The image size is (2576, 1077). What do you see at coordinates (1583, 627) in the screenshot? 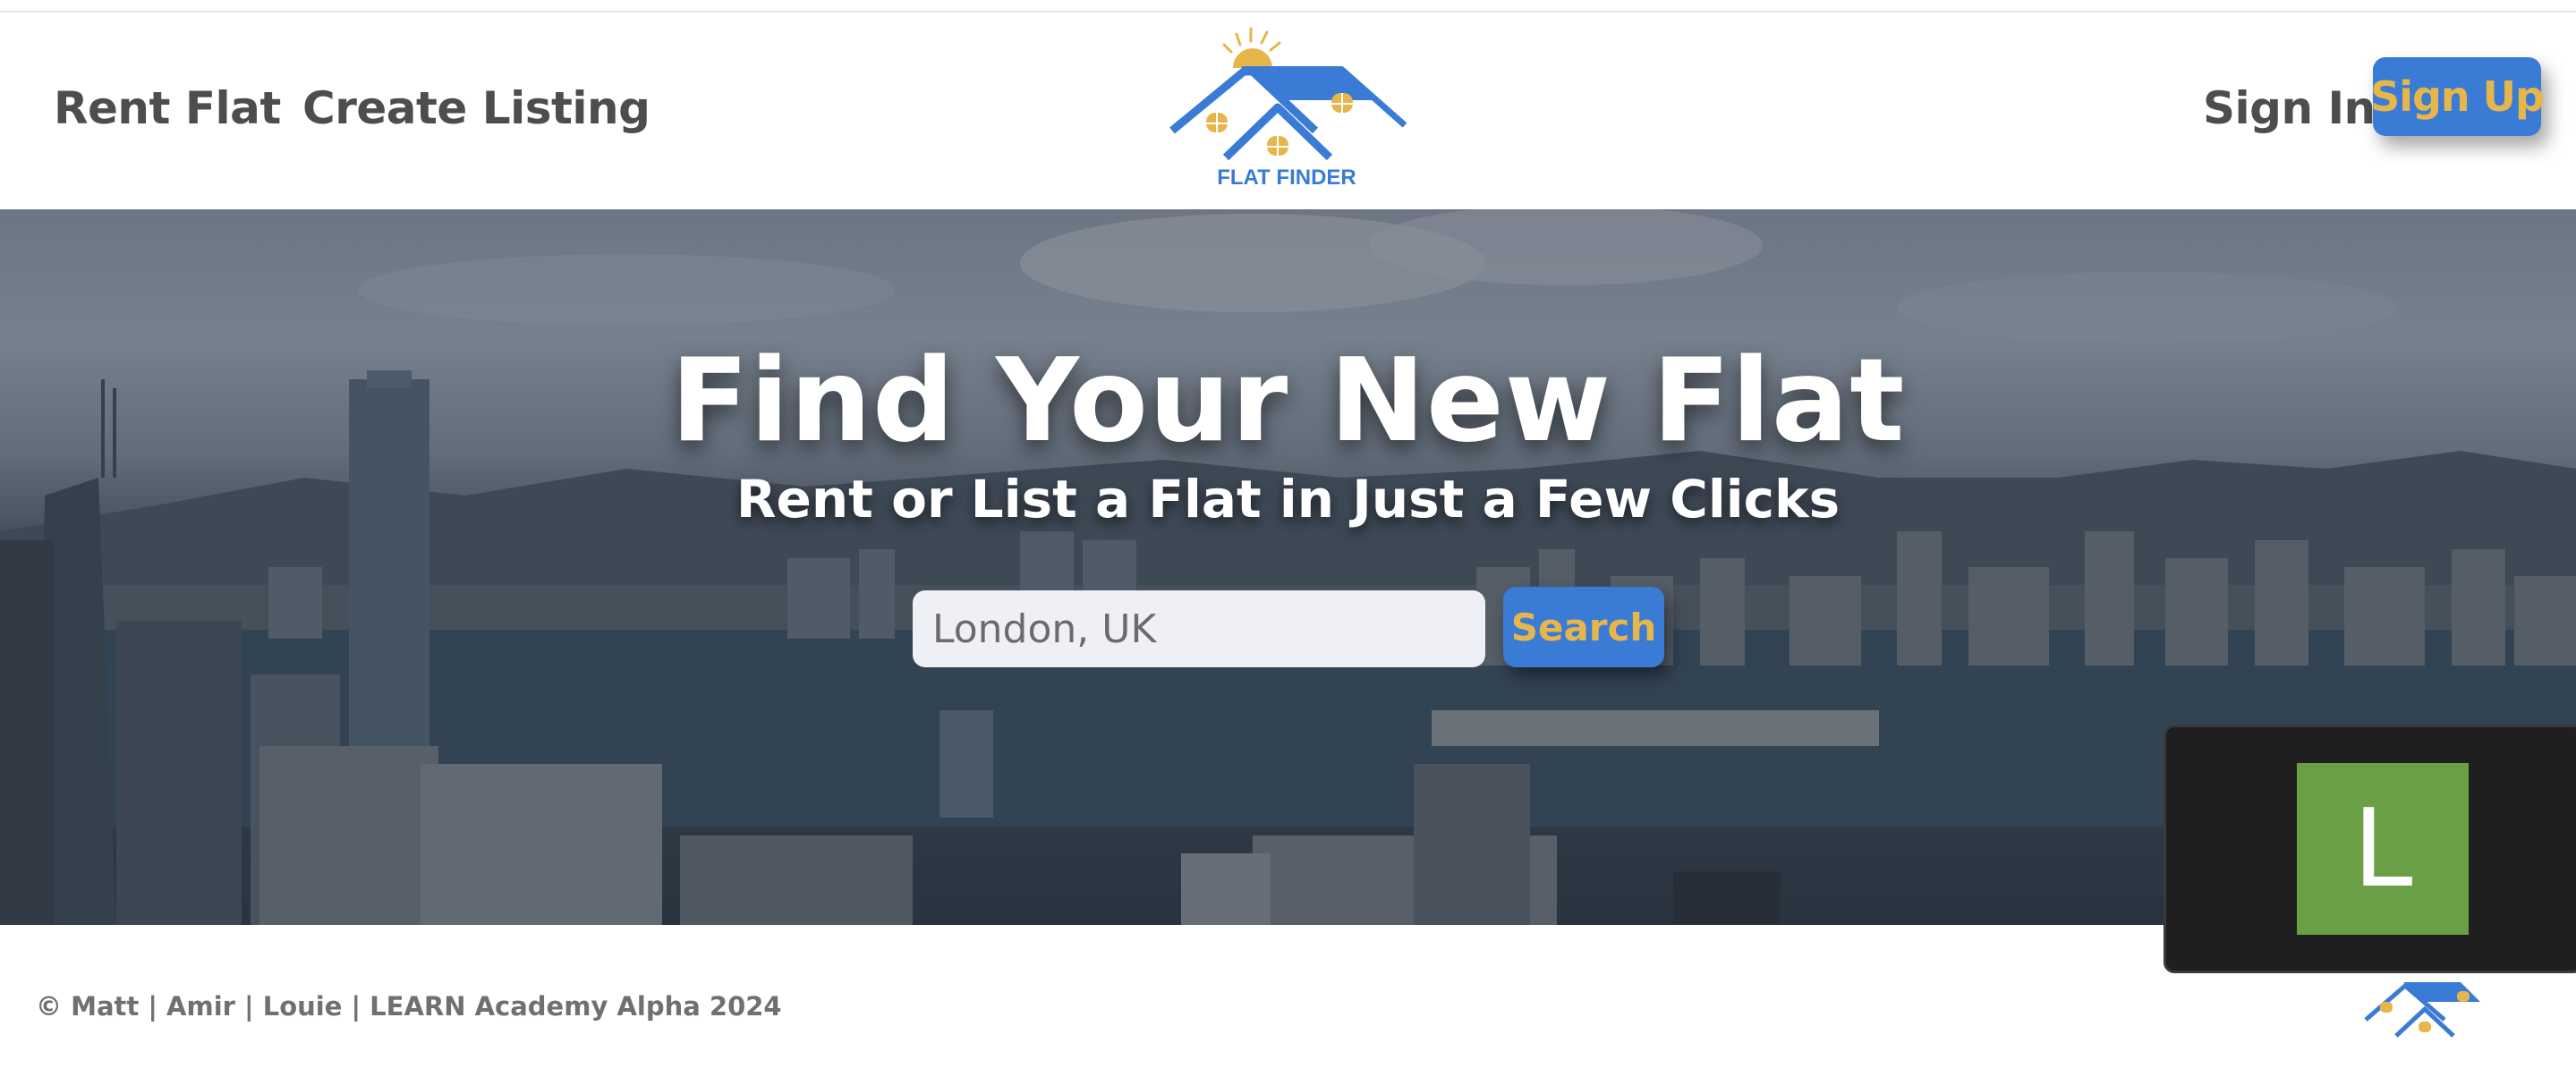
I see `search-button: Search` at bounding box center [1583, 627].